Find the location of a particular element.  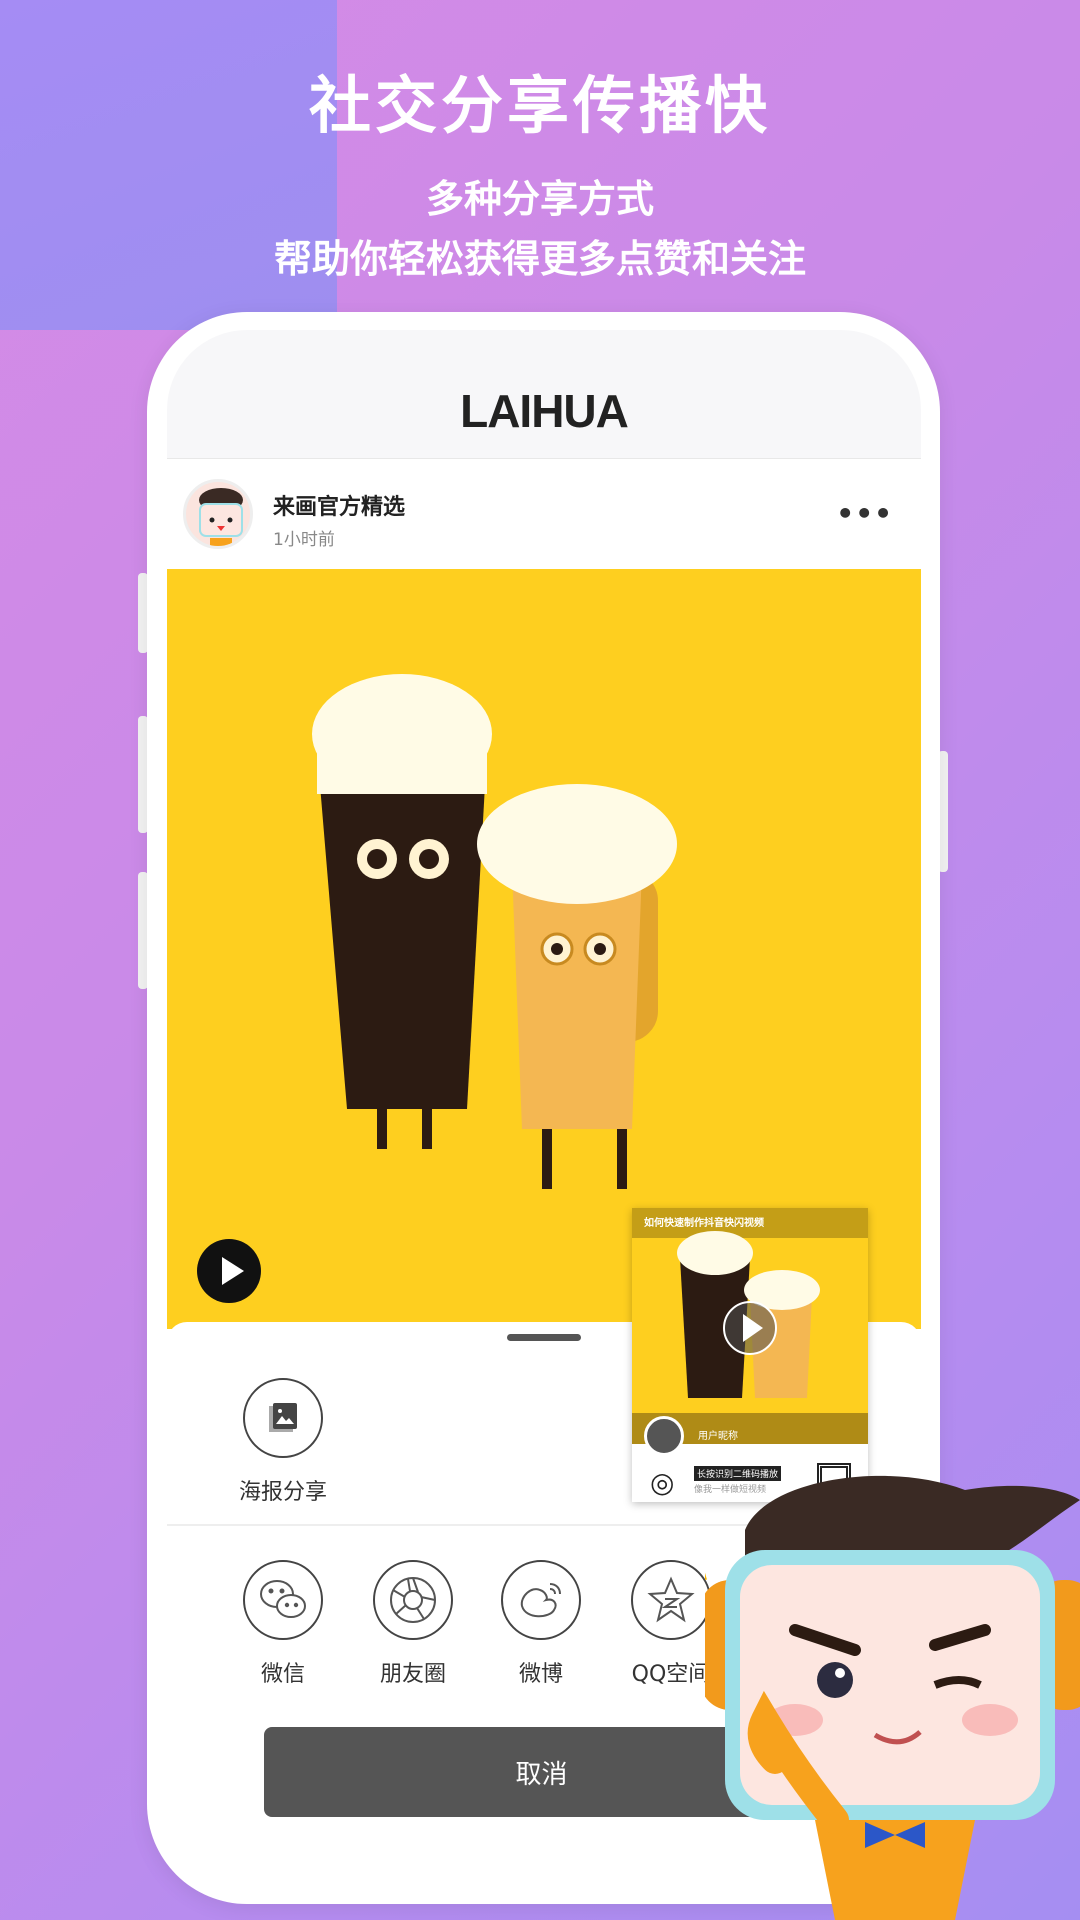

post-time: 1小时前 is located at coordinates (304, 540).